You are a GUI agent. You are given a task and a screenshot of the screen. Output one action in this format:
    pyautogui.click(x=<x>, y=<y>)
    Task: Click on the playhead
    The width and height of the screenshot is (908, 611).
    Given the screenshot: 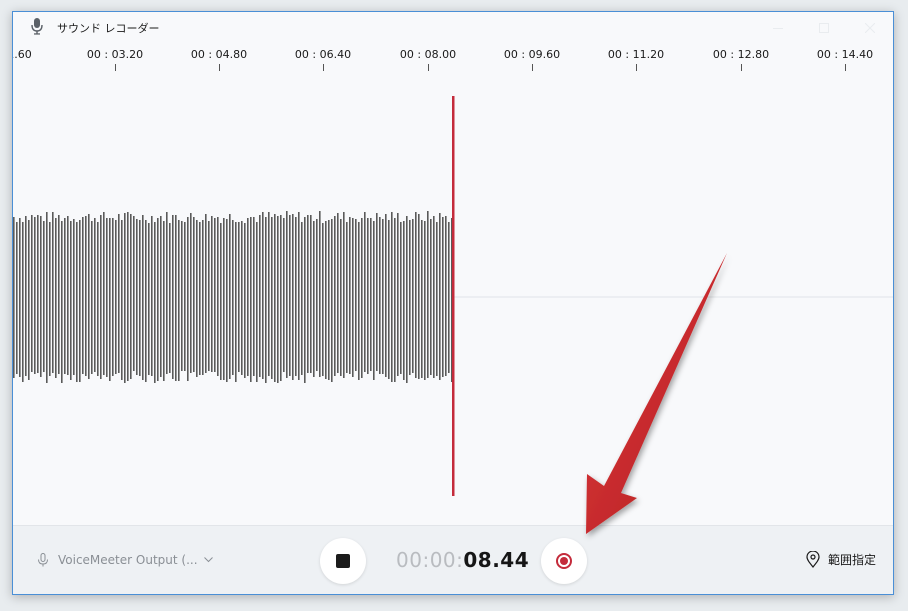 What is the action you would take?
    pyautogui.click(x=453, y=296)
    